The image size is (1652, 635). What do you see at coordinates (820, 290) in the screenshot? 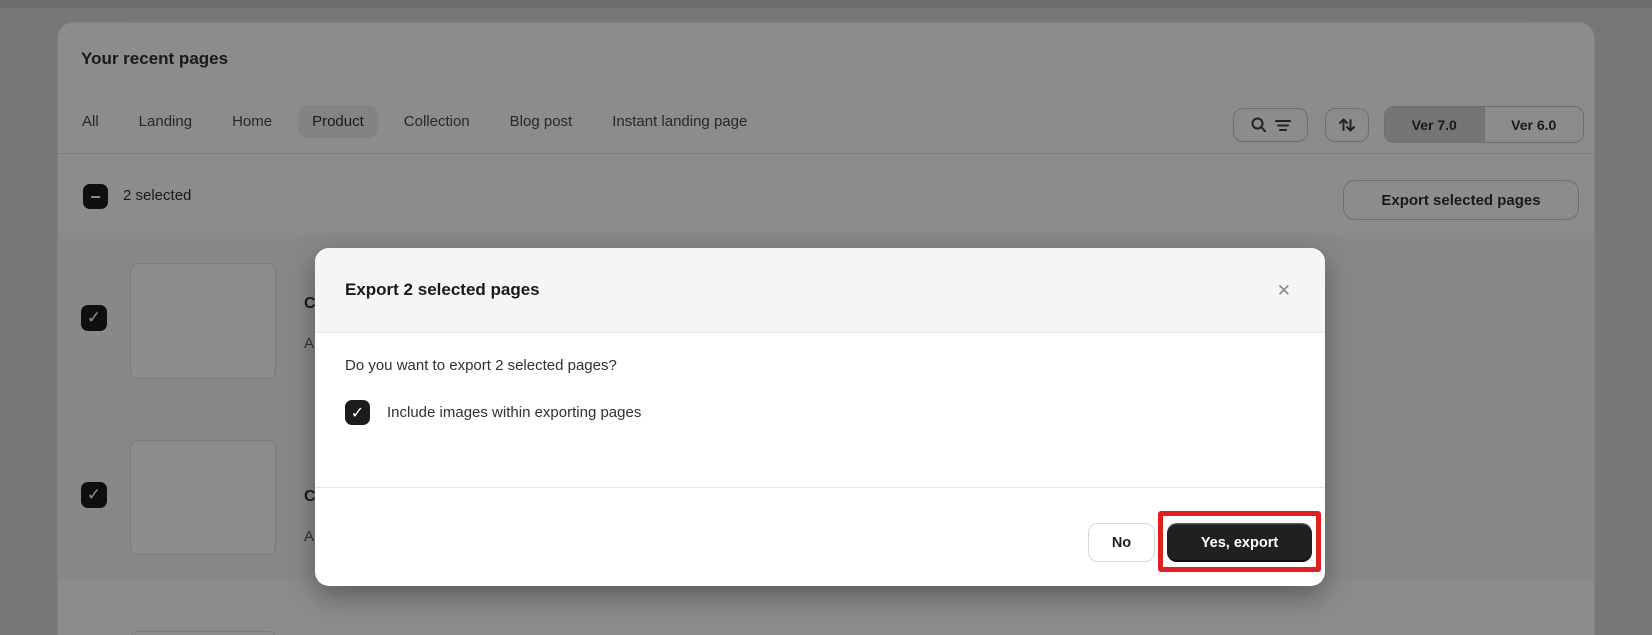
I see `export-dialog-header: Export 2 selected pages ✕` at bounding box center [820, 290].